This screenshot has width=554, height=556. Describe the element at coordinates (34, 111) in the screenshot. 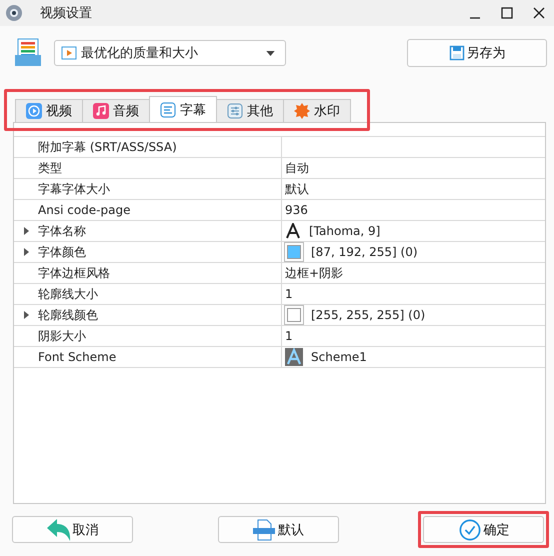

I see `play-icon` at that location.